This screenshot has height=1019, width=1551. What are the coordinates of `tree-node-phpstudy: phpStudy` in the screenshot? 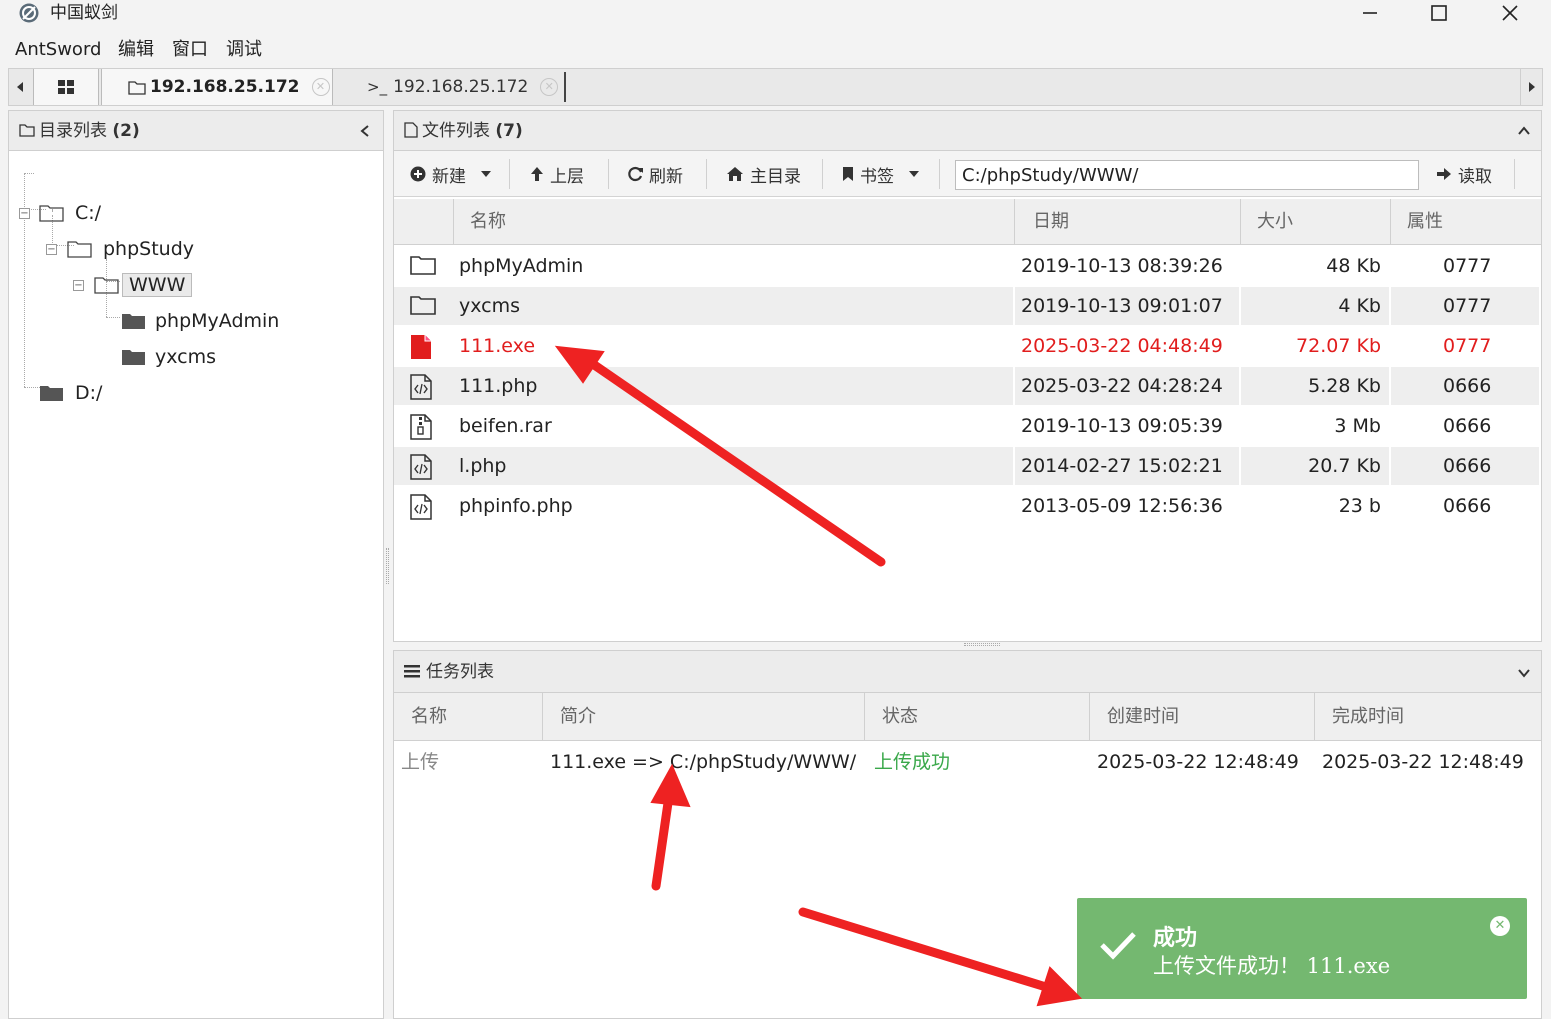 It's located at (130, 249).